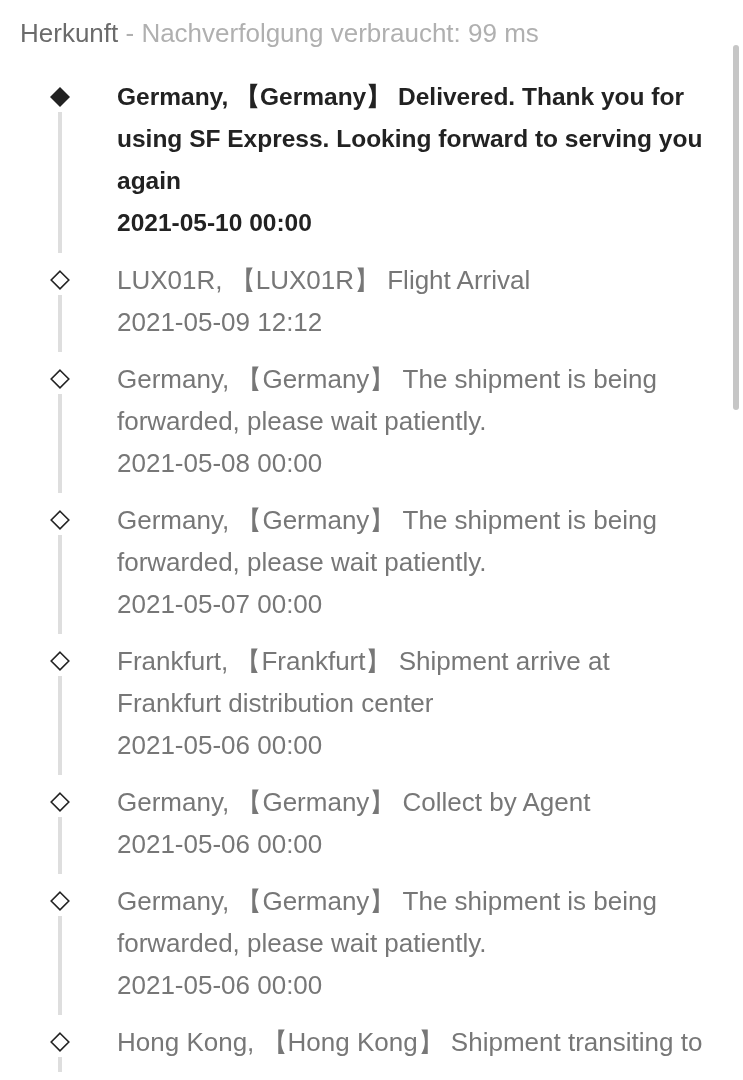 The width and height of the screenshot is (743, 1080). I want to click on event-time: 2021-05-07 00:00, so click(220, 604).